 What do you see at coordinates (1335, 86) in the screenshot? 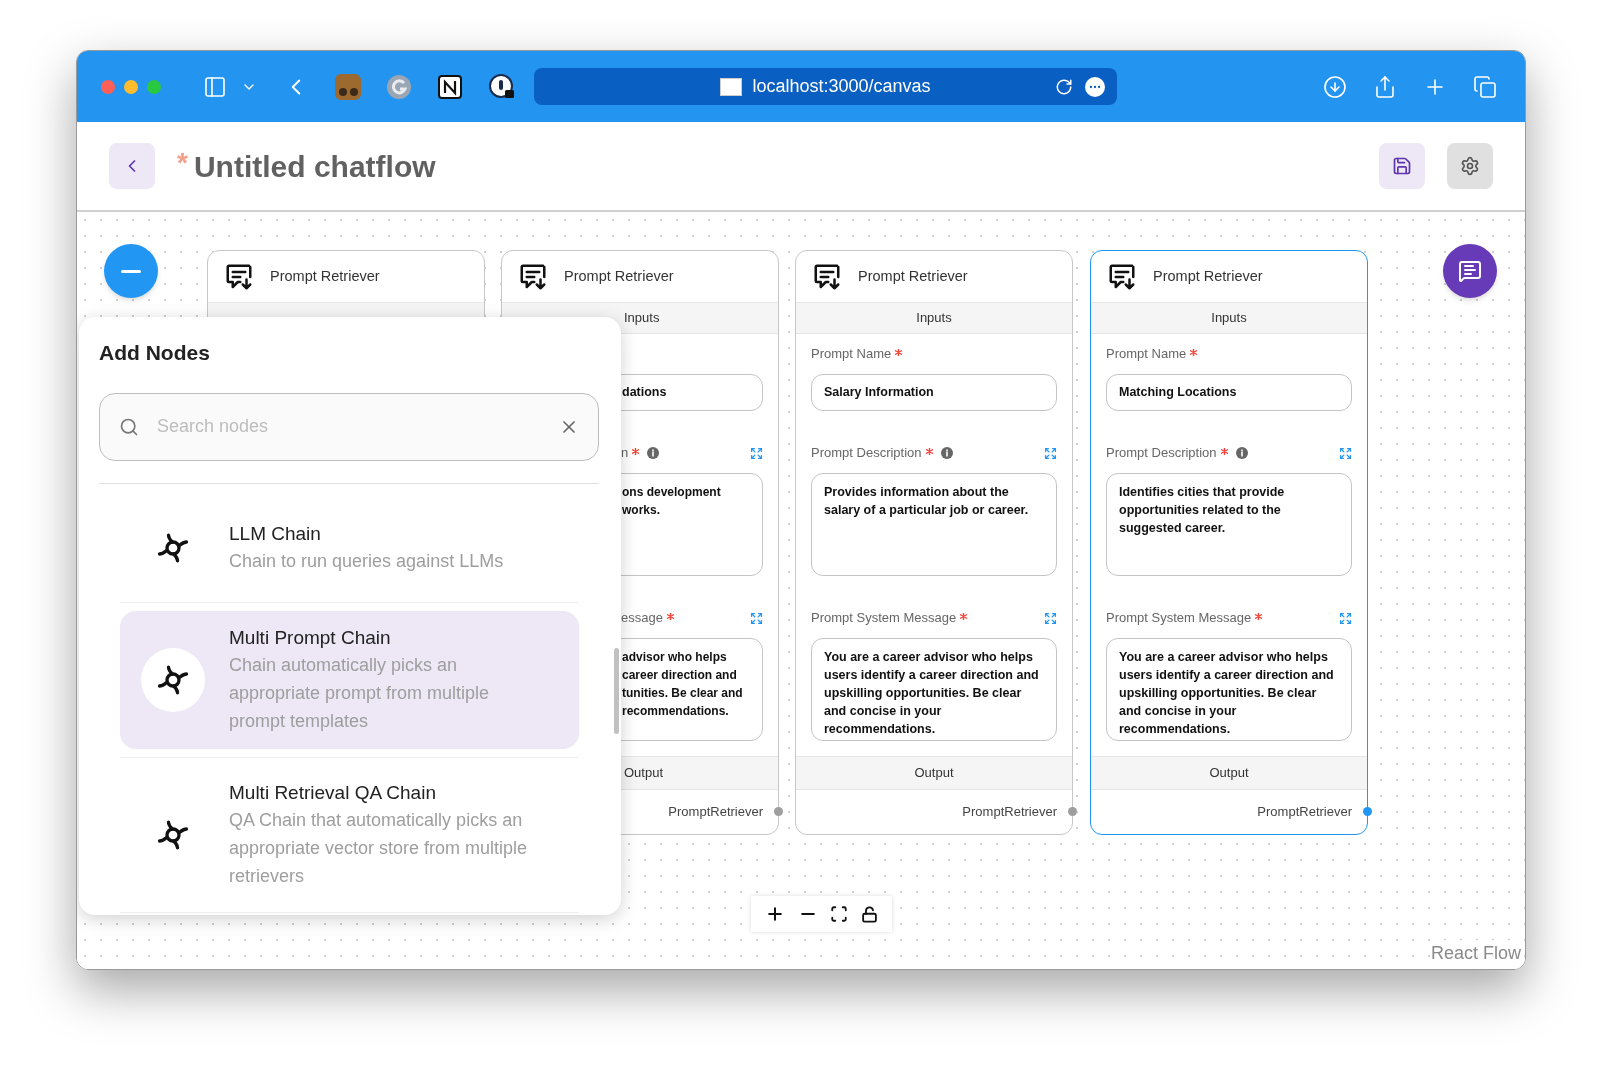
I see `download-icon` at bounding box center [1335, 86].